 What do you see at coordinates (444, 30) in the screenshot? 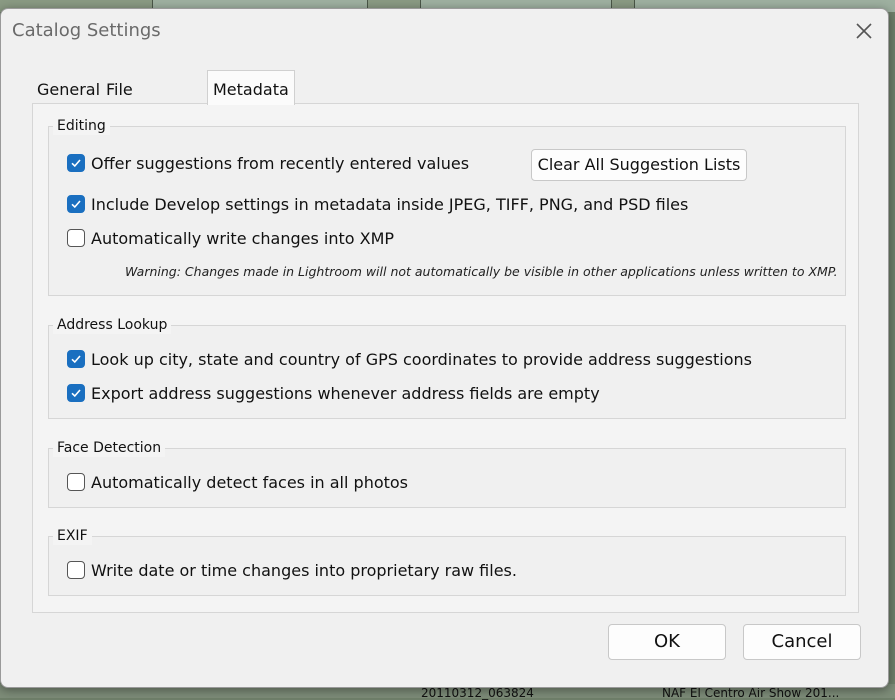
I see `title-bar: Catalog Settings` at bounding box center [444, 30].